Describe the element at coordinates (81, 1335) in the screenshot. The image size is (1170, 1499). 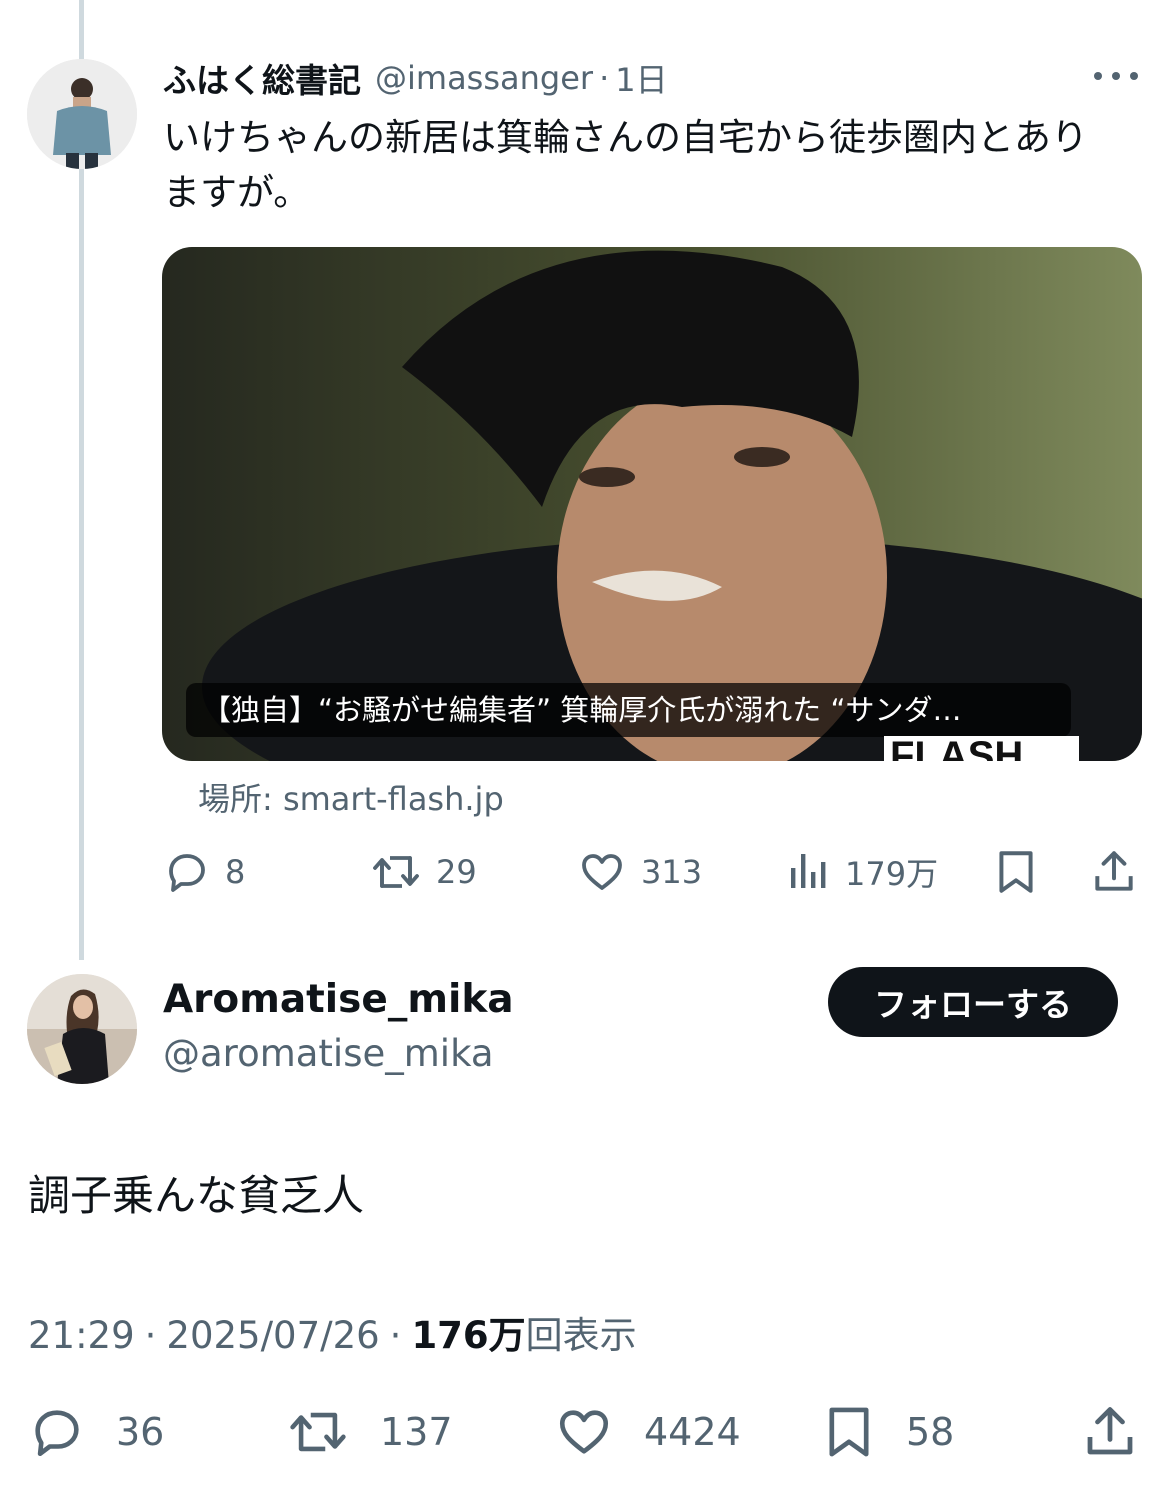
I see `tweet-time: 21:29` at that location.